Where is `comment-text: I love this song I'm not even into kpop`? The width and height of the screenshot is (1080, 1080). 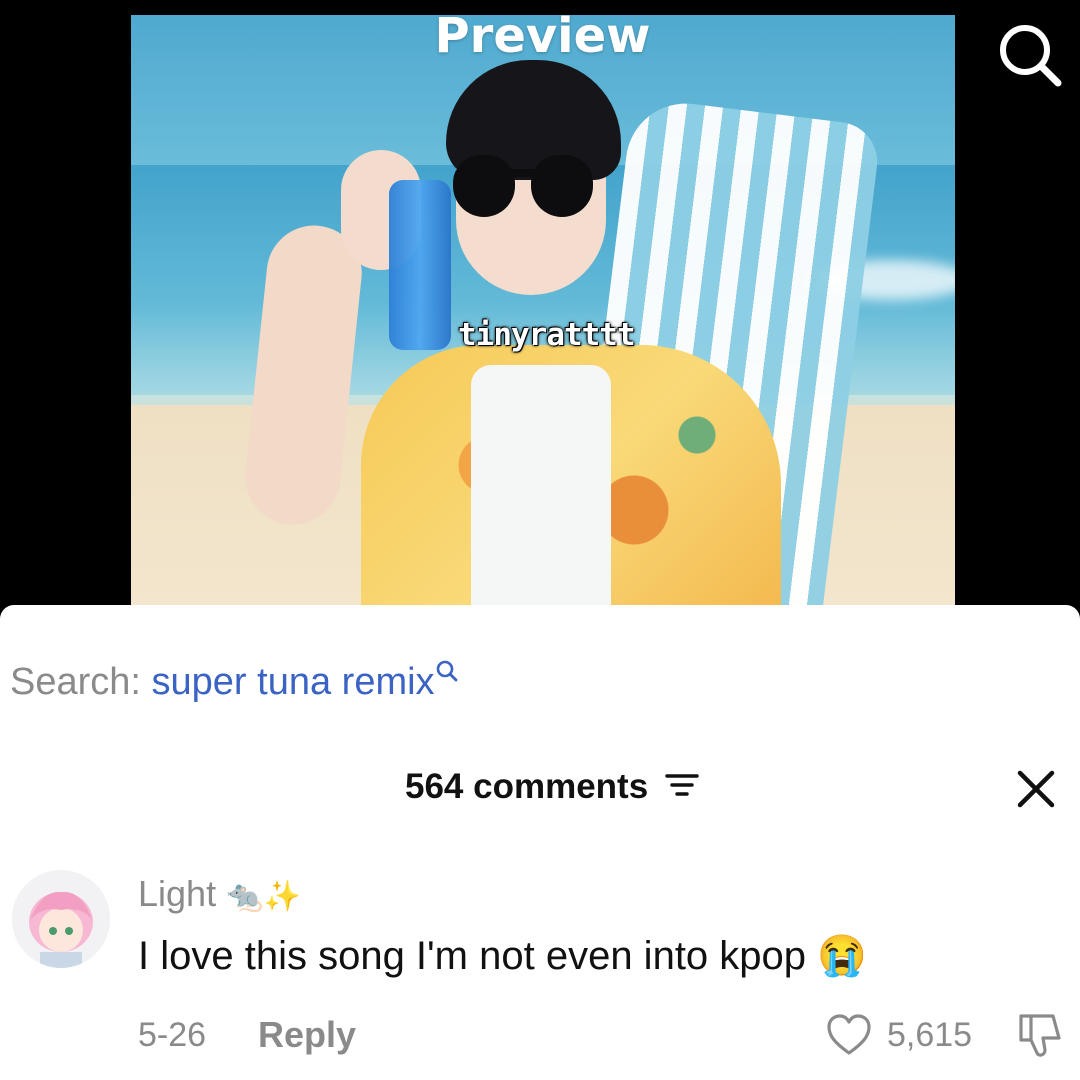
comment-text: I love this song I'm not even into kpop is located at coordinates (472, 956).